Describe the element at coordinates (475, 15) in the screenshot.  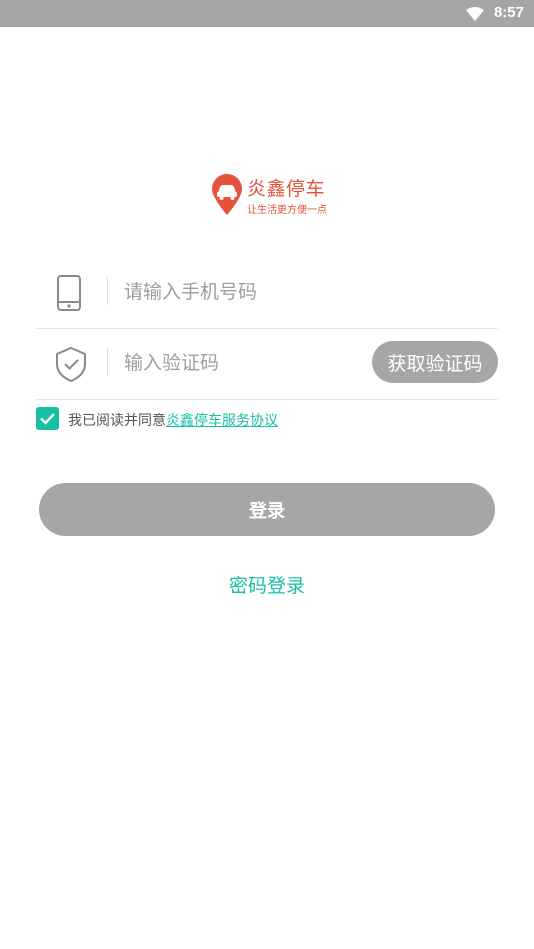
I see `wifi-icon` at that location.